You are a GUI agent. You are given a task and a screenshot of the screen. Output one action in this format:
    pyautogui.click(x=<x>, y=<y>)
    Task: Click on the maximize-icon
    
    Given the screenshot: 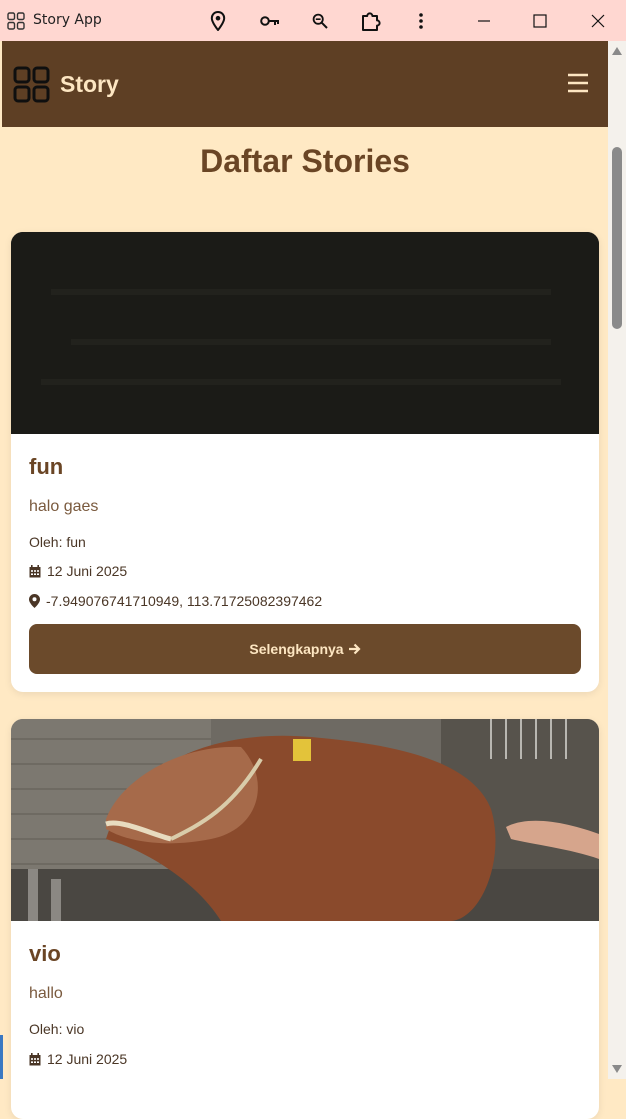 What is the action you would take?
    pyautogui.click(x=540, y=21)
    